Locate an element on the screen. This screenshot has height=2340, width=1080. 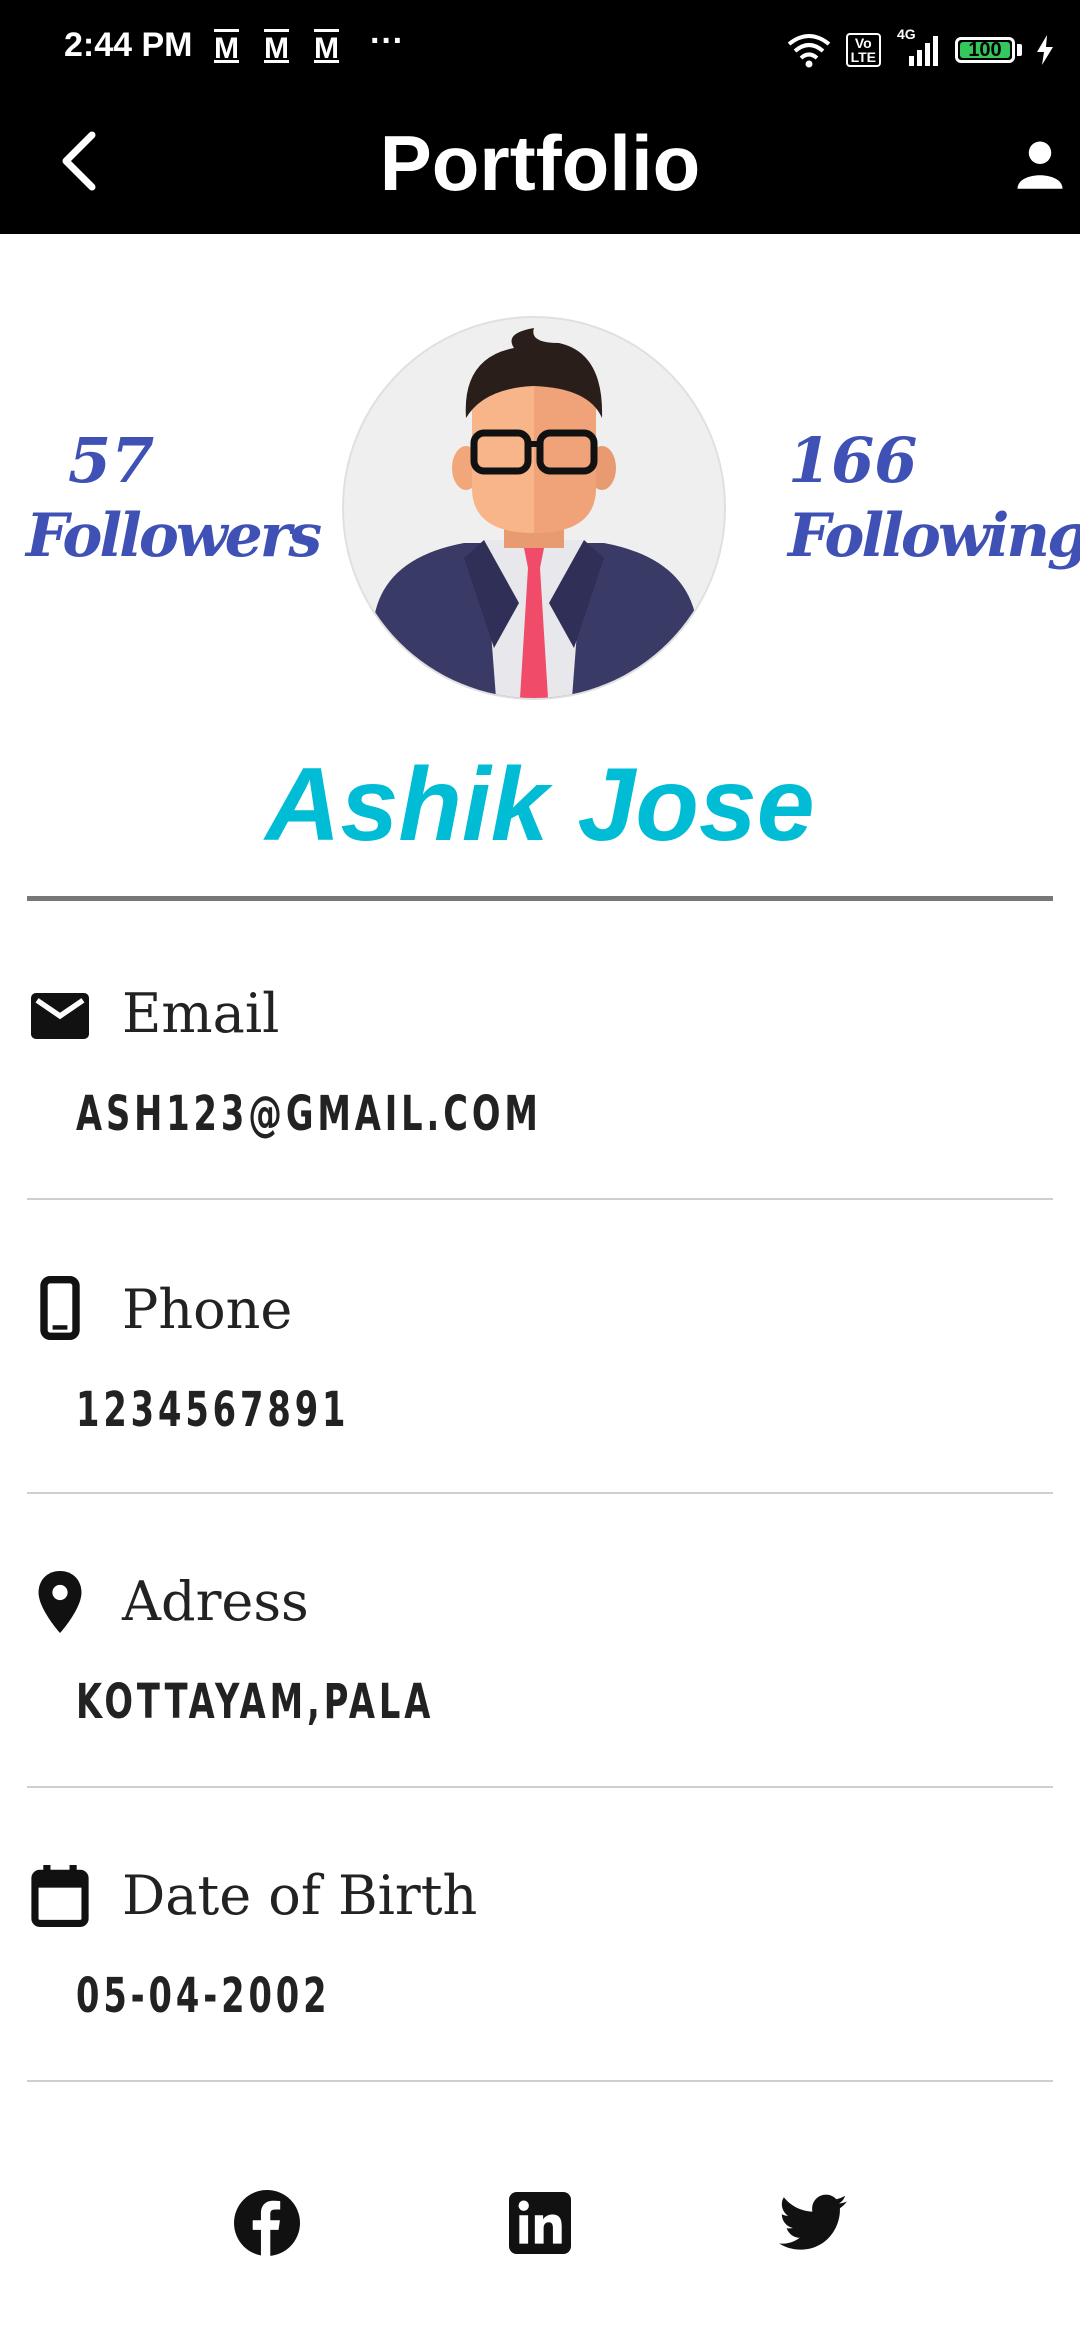
phone-icon is located at coordinates (60, 1308).